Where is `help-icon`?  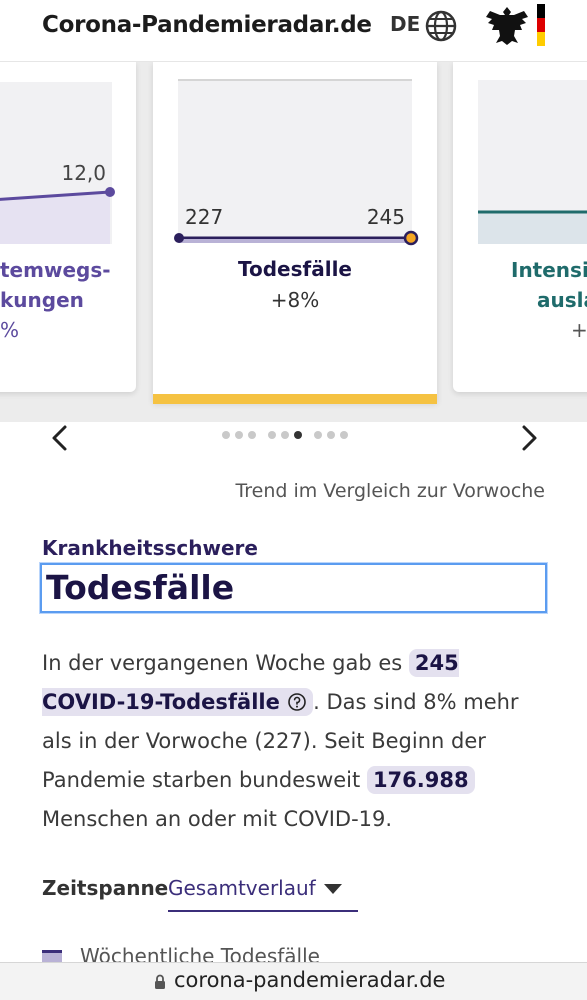
help-icon is located at coordinates (297, 702).